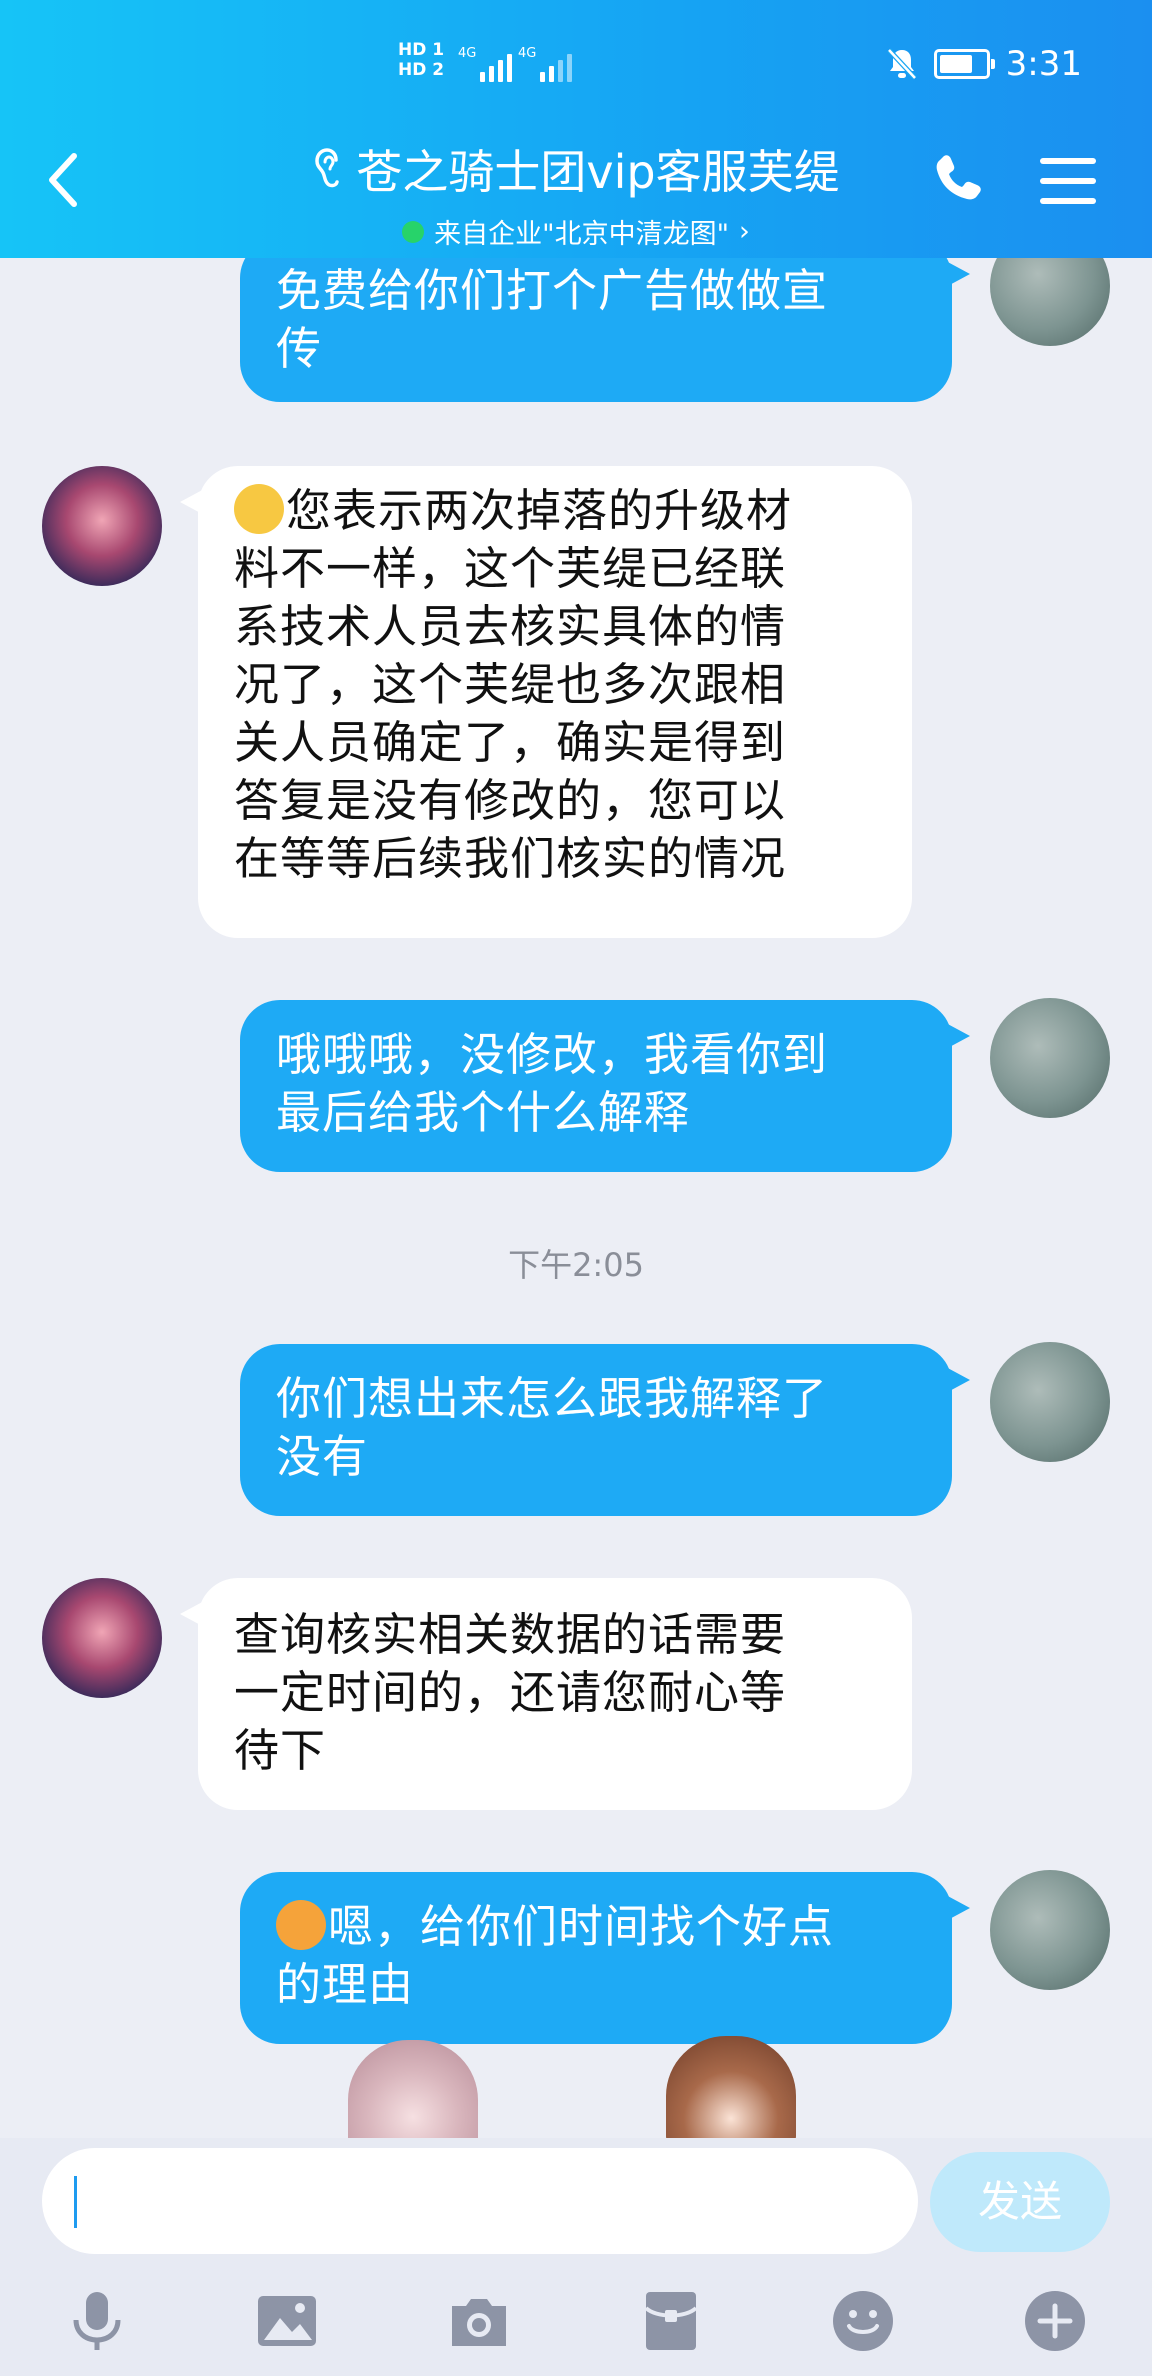  What do you see at coordinates (548, 64) in the screenshot?
I see `signal-strength-icon-2: 4G` at bounding box center [548, 64].